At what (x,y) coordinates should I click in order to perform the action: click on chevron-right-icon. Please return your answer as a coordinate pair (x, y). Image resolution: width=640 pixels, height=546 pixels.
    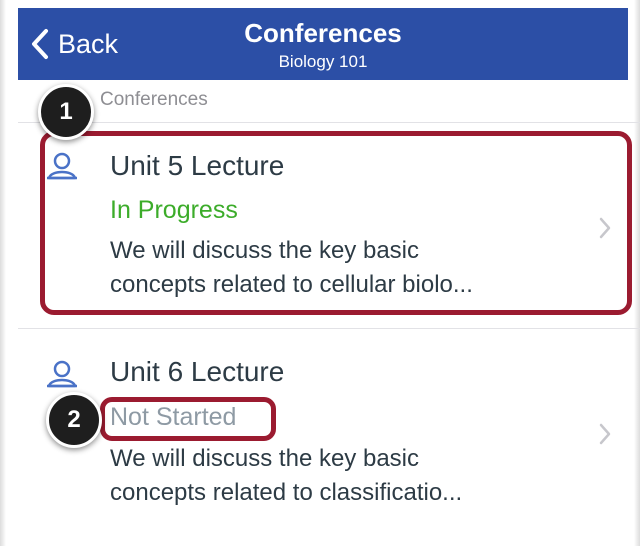
    Looking at the image, I should click on (605, 434).